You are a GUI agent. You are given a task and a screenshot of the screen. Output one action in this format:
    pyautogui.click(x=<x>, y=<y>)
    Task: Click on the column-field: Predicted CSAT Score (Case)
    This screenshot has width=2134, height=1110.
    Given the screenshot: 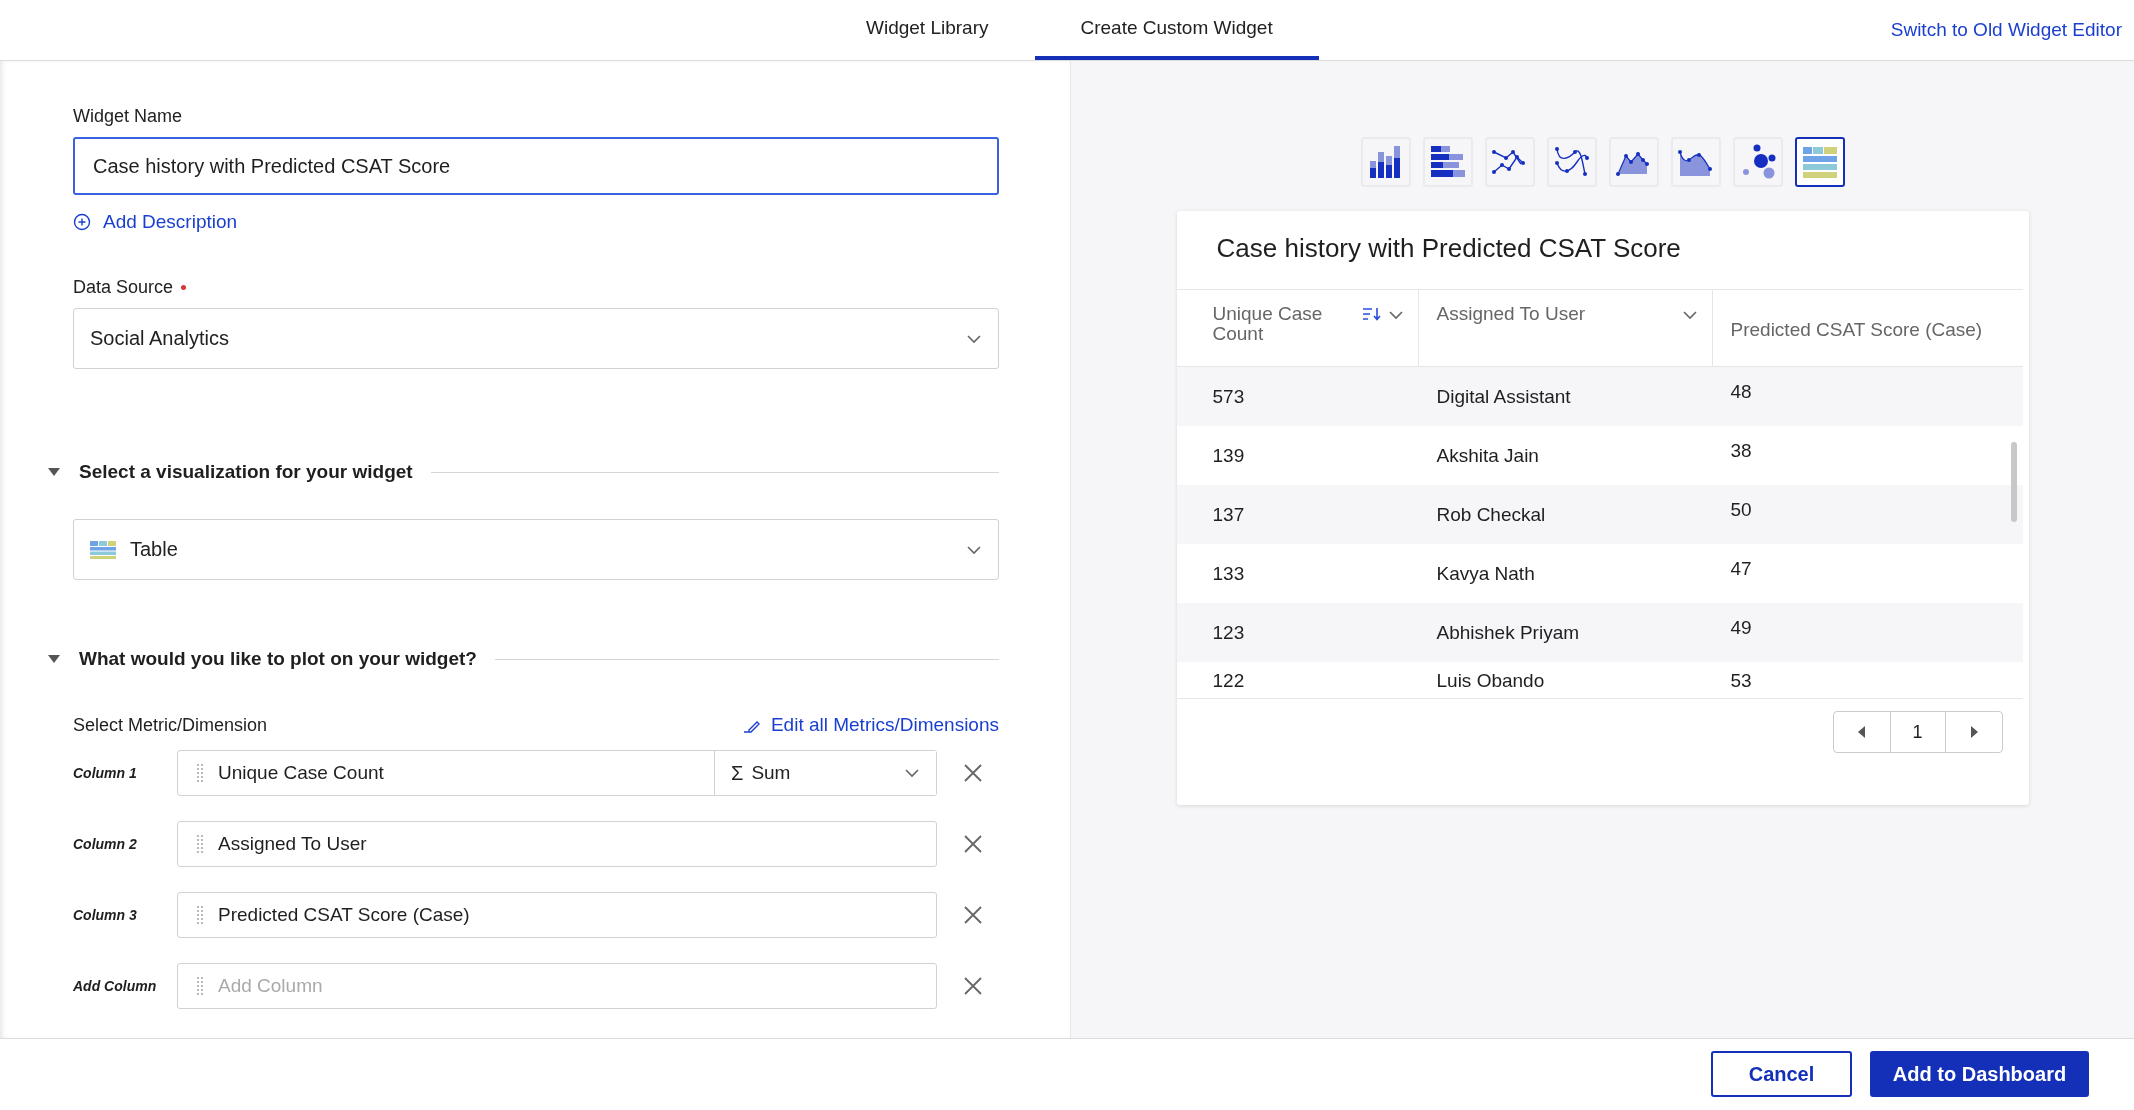 What is the action you would take?
    pyautogui.click(x=557, y=915)
    